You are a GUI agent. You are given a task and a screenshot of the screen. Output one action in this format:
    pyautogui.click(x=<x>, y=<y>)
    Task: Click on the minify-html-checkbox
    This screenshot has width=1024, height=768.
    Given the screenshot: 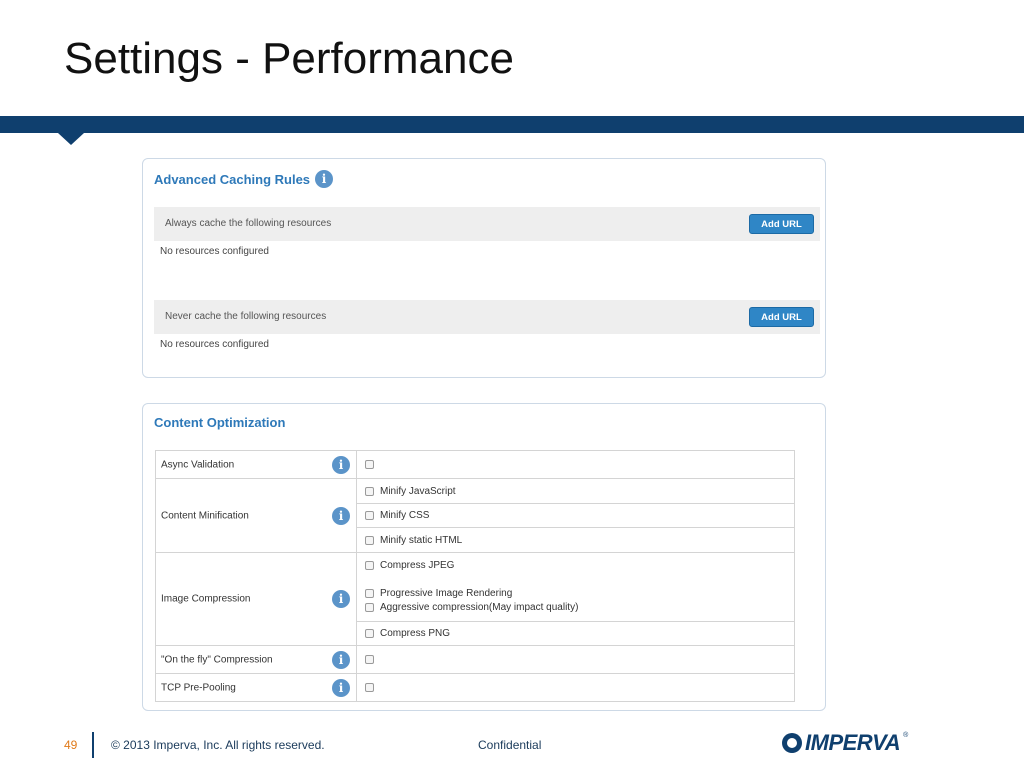 What is the action you would take?
    pyautogui.click(x=369, y=540)
    